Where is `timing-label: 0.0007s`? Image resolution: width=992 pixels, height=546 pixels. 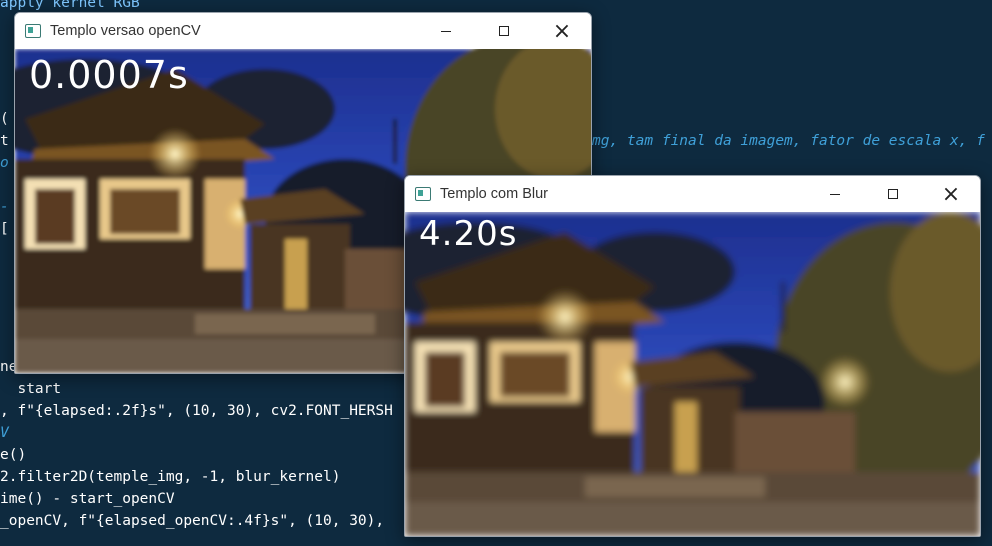
timing-label: 0.0007s is located at coordinates (109, 75).